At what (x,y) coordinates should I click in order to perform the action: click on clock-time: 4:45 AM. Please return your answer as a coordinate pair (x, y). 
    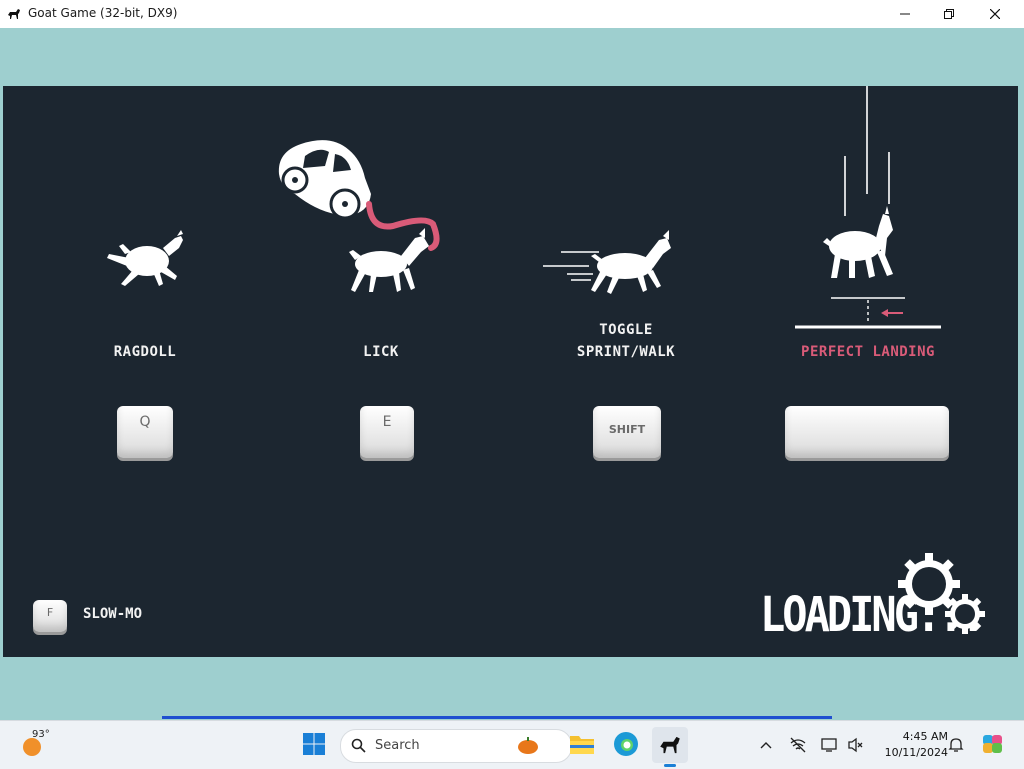
    Looking at the image, I should click on (925, 736).